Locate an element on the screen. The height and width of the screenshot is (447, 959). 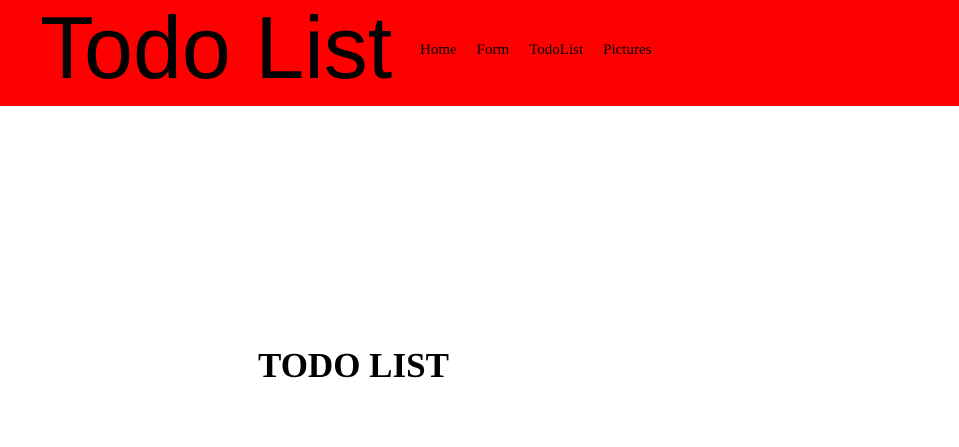
nav-link-pictures: Pictures is located at coordinates (627, 50).